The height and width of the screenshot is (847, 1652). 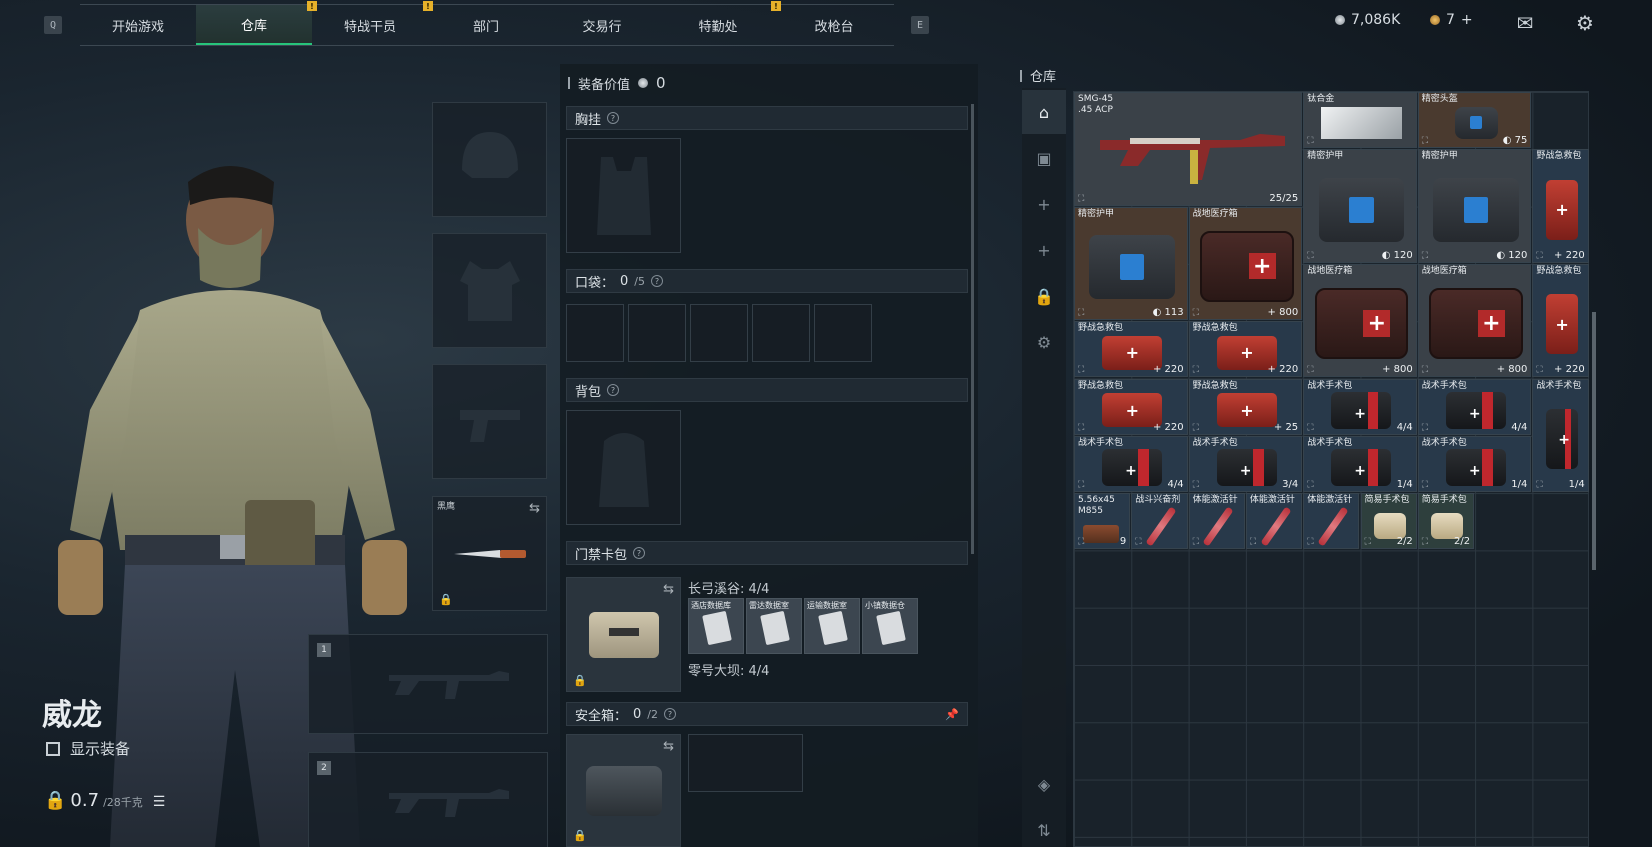 I want to click on keycard-case-slot: ⇆ 🔒, so click(x=623, y=634).